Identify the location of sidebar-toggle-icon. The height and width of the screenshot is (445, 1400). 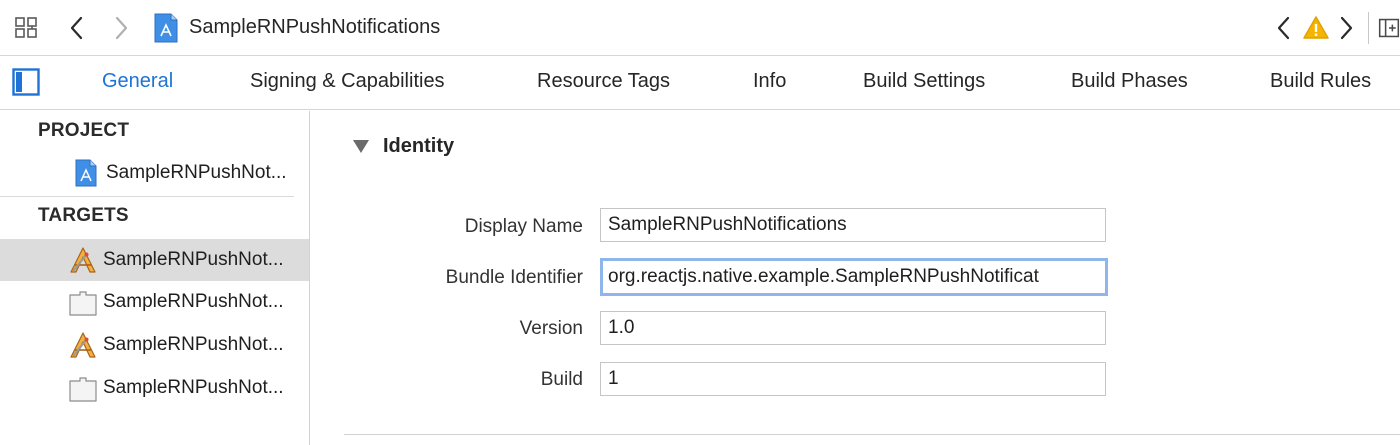
(26, 82).